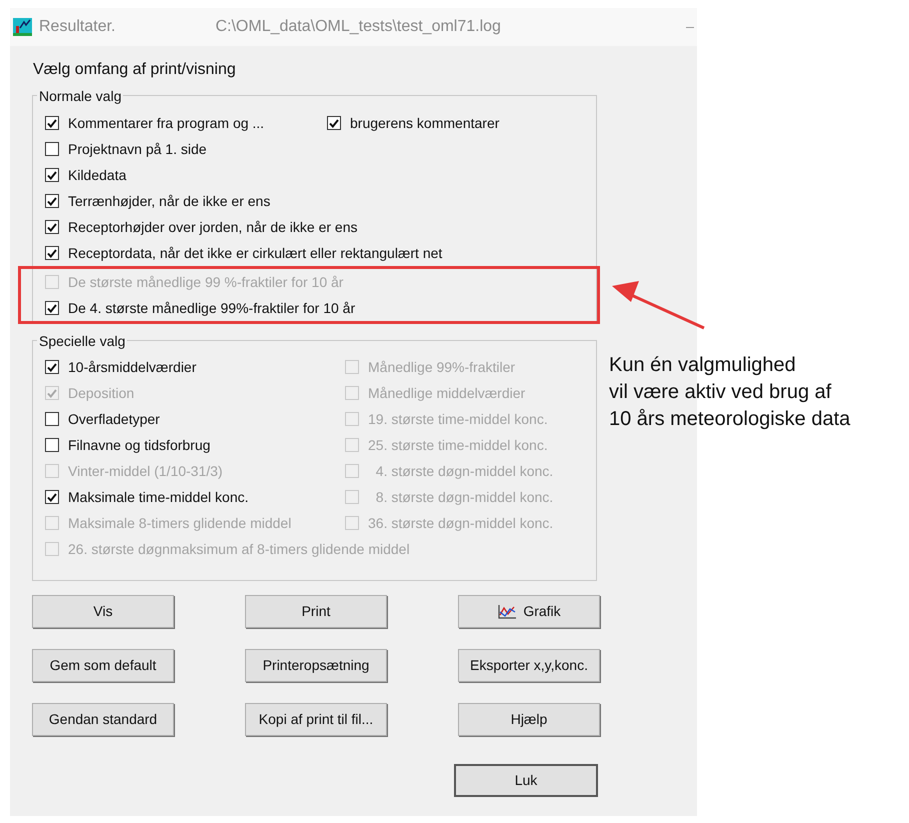 Image resolution: width=909 pixels, height=823 pixels. I want to click on dialog-button: Gem som default, so click(103, 665).